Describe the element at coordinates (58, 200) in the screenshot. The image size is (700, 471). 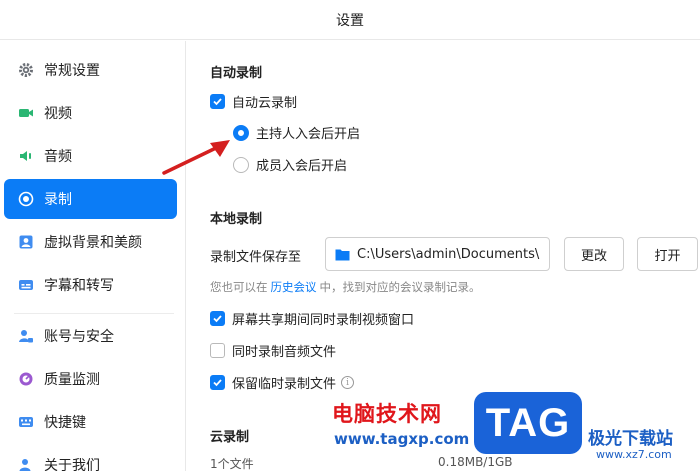
I see `sidebar-item-label: 录制` at that location.